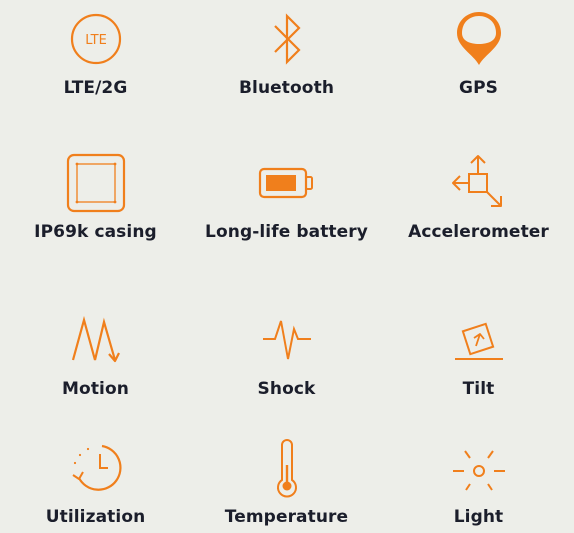 This screenshot has width=574, height=533. Describe the element at coordinates (96, 468) in the screenshot. I see `utilization-clock-icon` at that location.